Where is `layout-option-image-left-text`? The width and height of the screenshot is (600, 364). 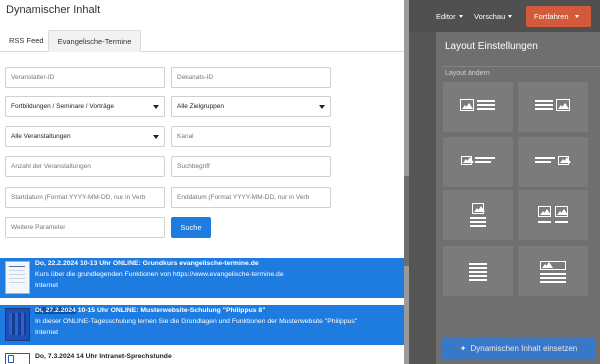 layout-option-image-left-text is located at coordinates (478, 107).